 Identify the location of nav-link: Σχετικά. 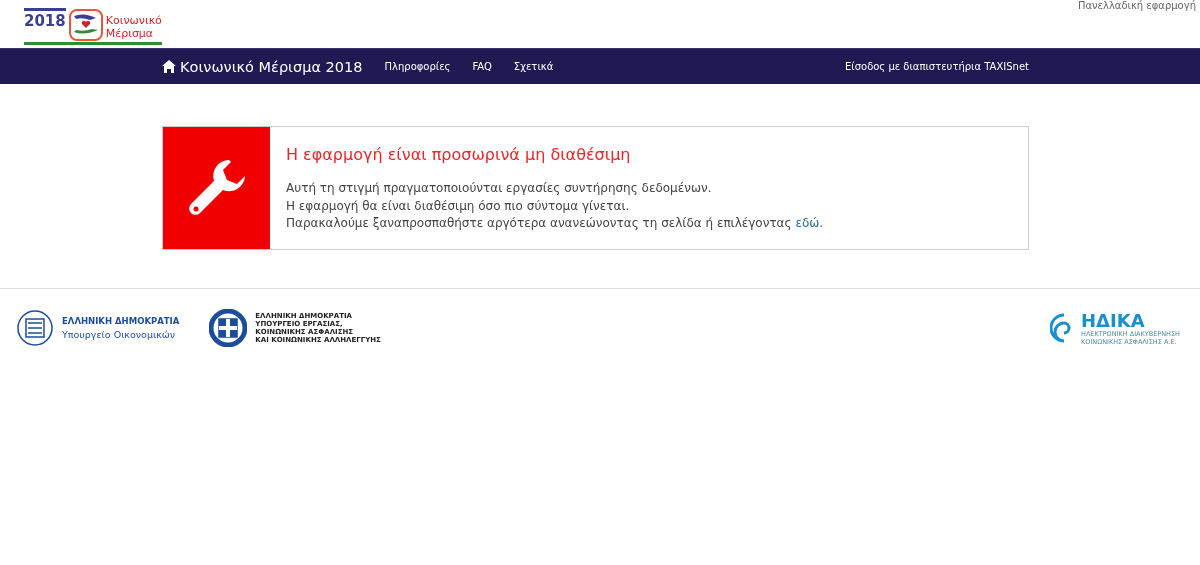
(533, 66).